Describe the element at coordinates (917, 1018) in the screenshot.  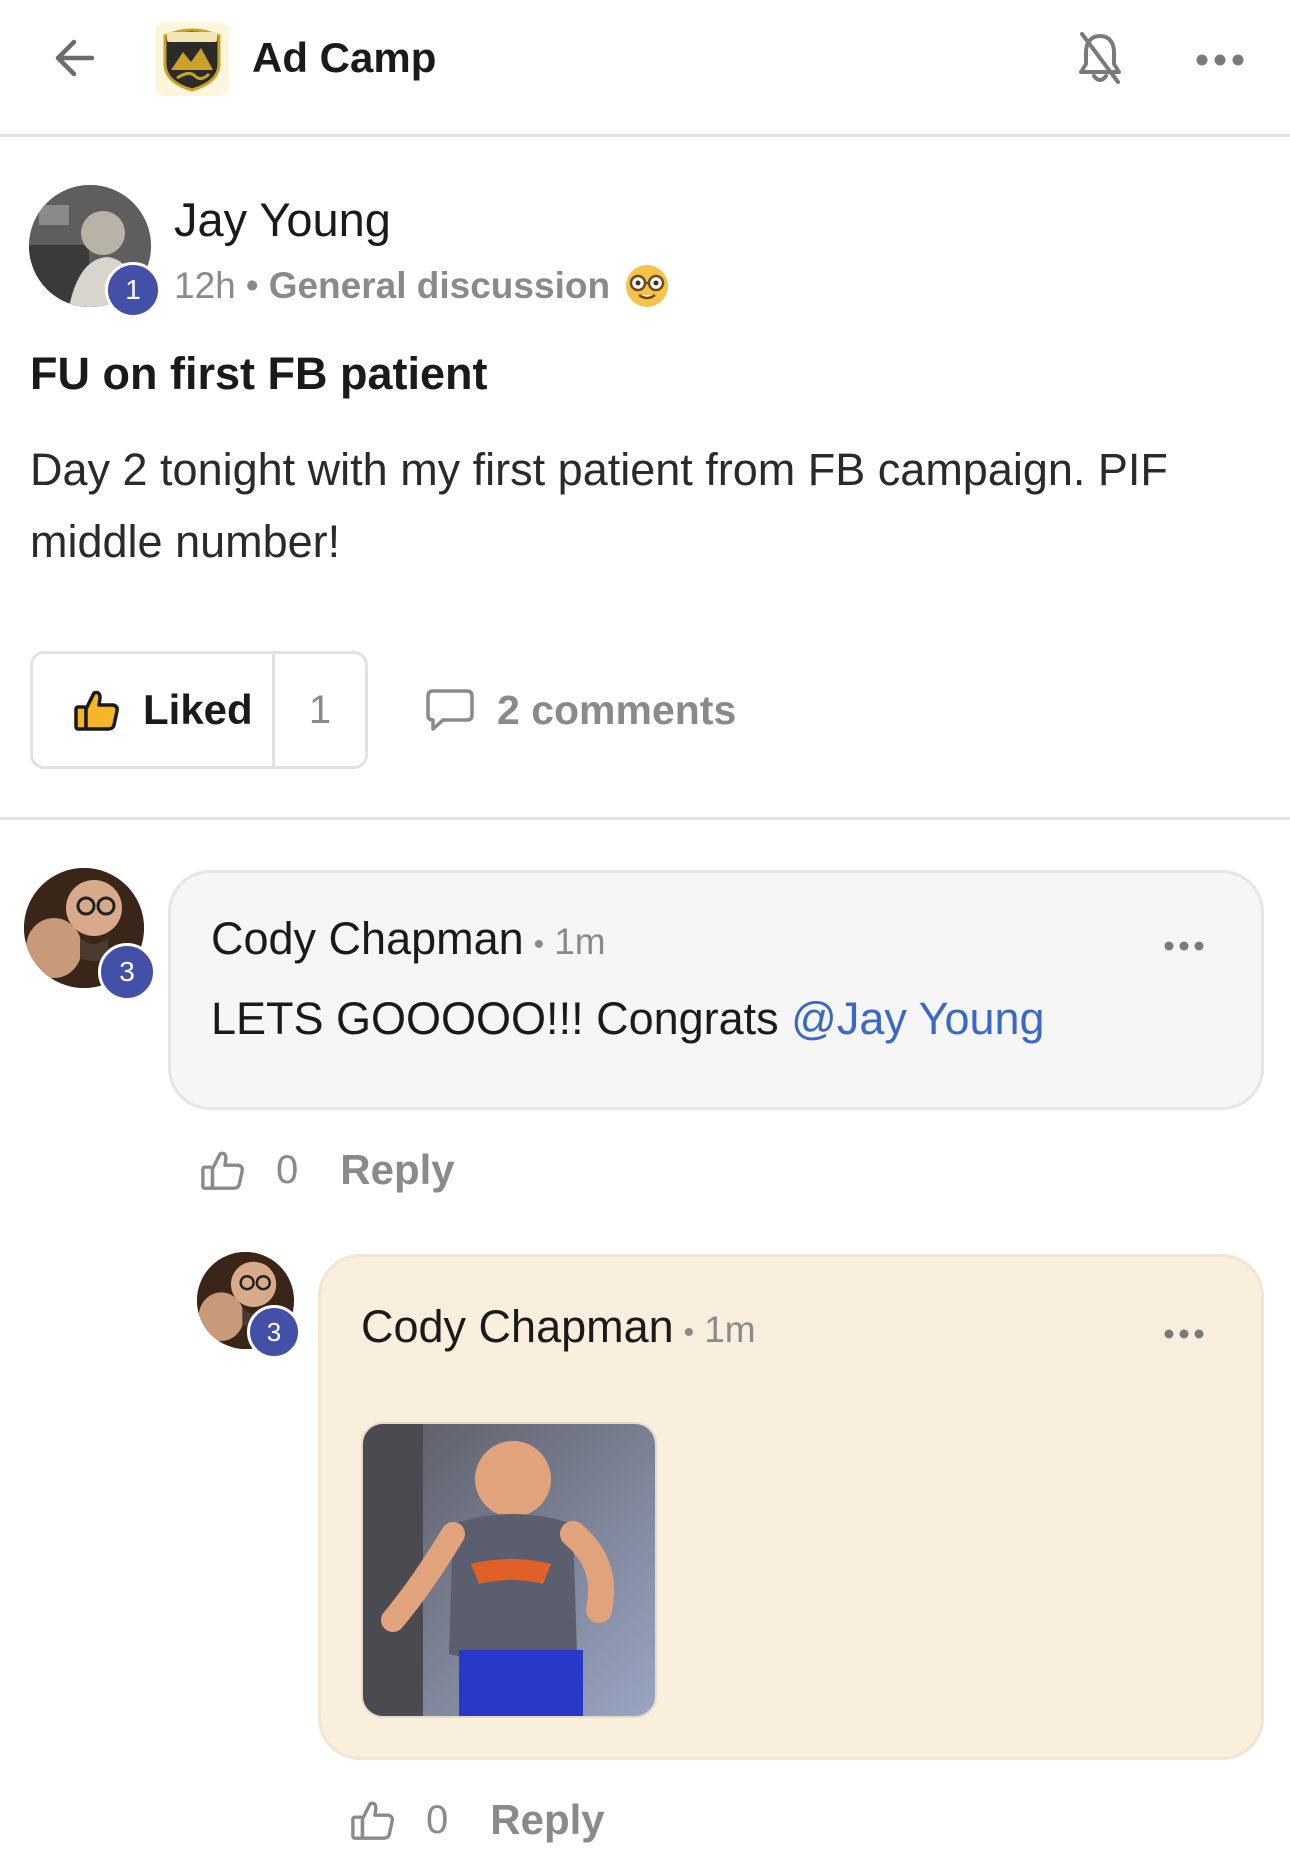
I see `mention-link: @Jay Young` at that location.